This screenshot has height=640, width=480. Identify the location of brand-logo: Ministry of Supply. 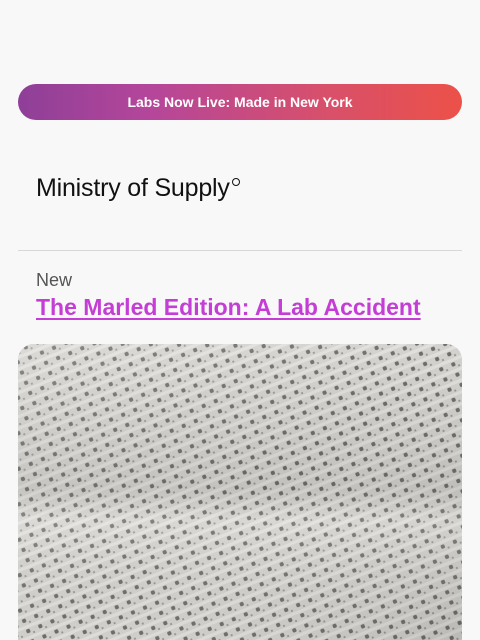
(138, 188).